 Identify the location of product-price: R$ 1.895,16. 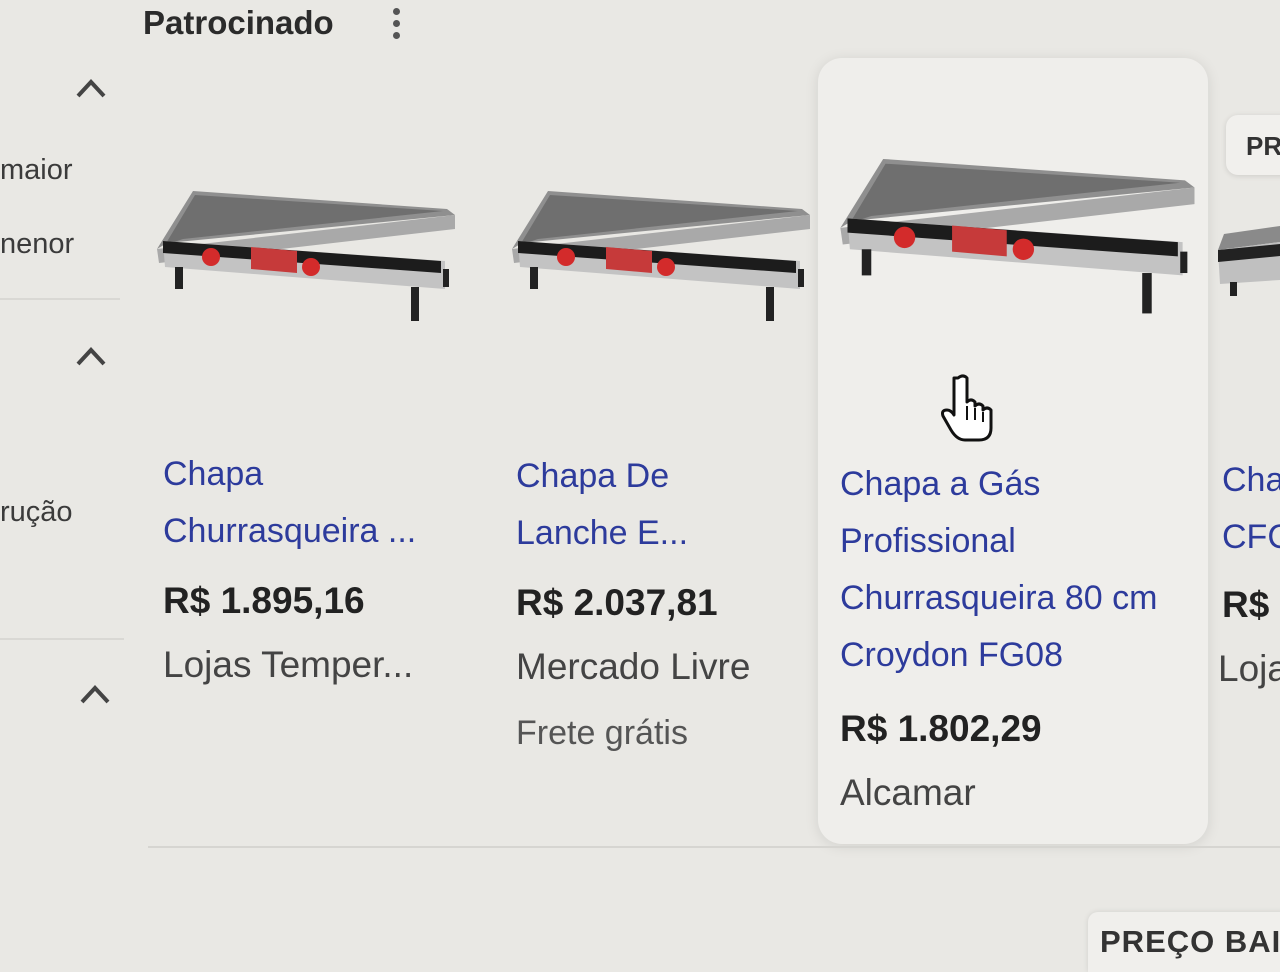
(264, 600).